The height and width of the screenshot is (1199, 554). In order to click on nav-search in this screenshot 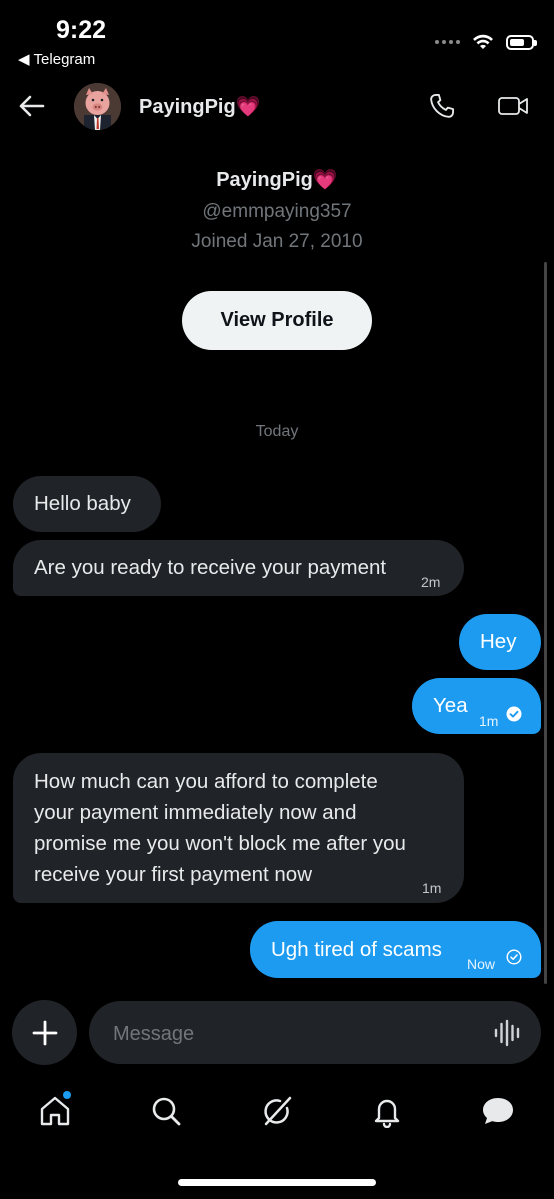, I will do `click(166, 1111)`.